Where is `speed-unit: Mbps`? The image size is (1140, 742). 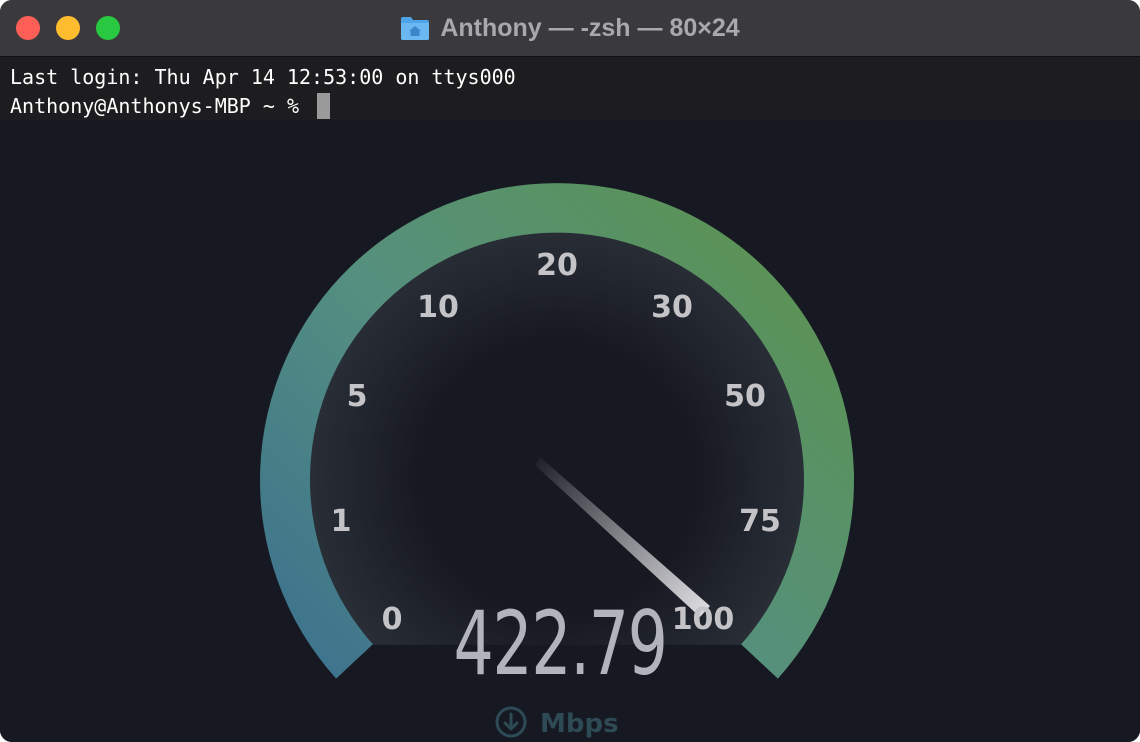
speed-unit: Mbps is located at coordinates (556, 724).